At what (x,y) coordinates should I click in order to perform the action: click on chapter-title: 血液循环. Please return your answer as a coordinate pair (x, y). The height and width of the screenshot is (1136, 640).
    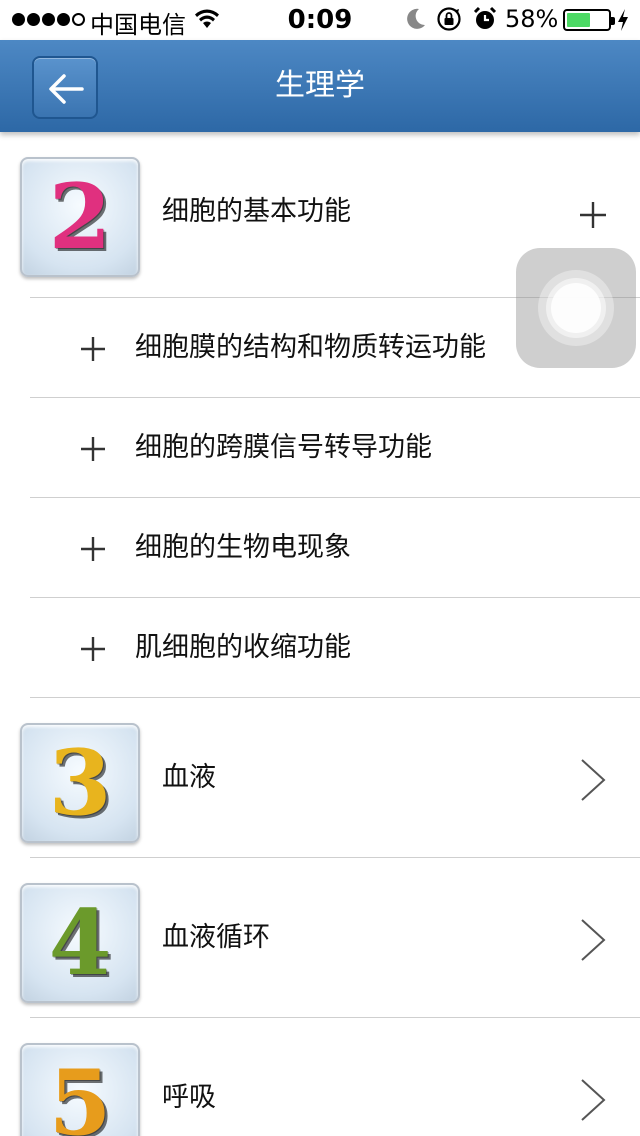
    Looking at the image, I should click on (216, 937).